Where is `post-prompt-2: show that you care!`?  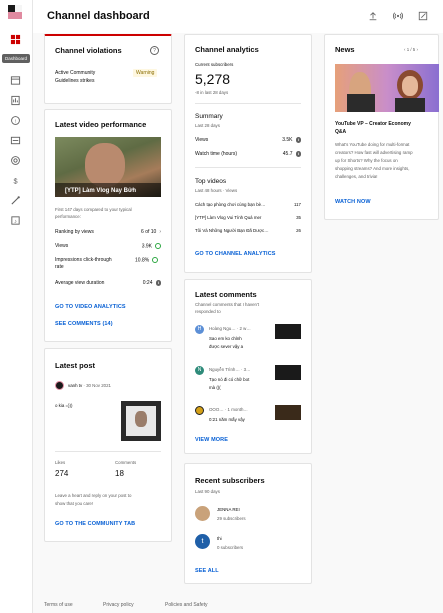 post-prompt-2: show that you care! is located at coordinates (74, 503).